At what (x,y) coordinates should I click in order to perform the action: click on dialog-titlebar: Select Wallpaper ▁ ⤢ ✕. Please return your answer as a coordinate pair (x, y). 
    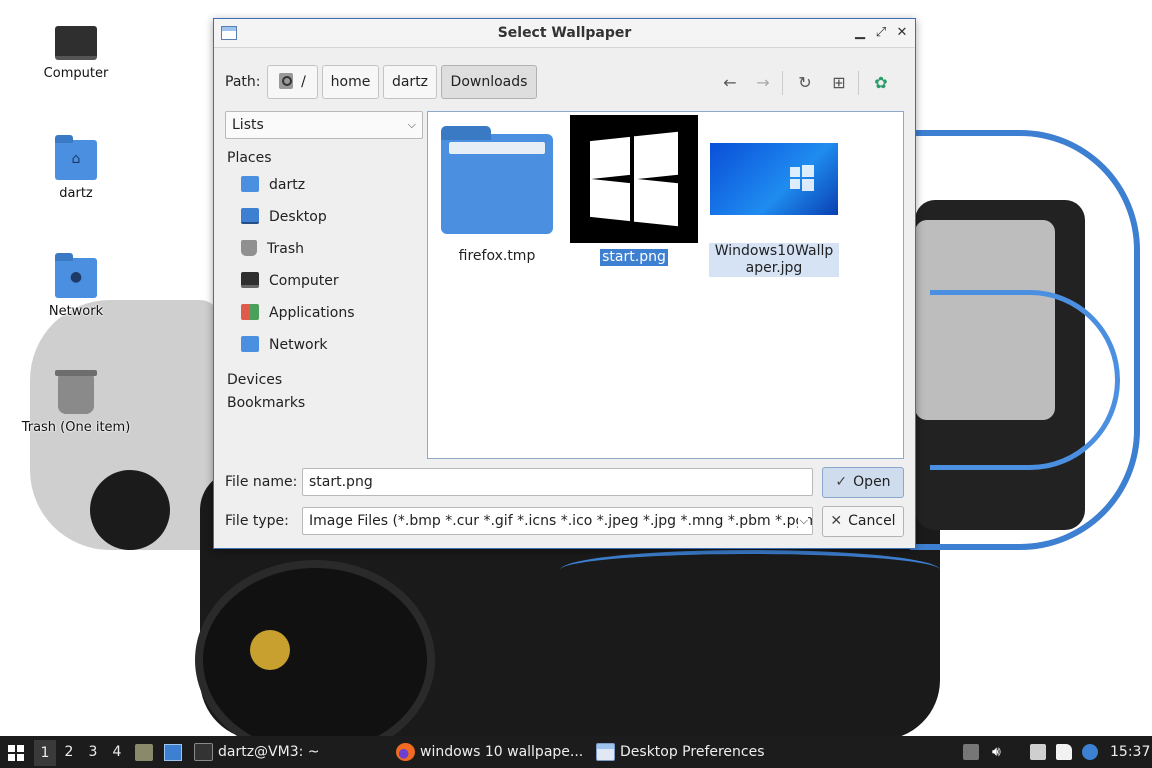
    Looking at the image, I should click on (564, 33).